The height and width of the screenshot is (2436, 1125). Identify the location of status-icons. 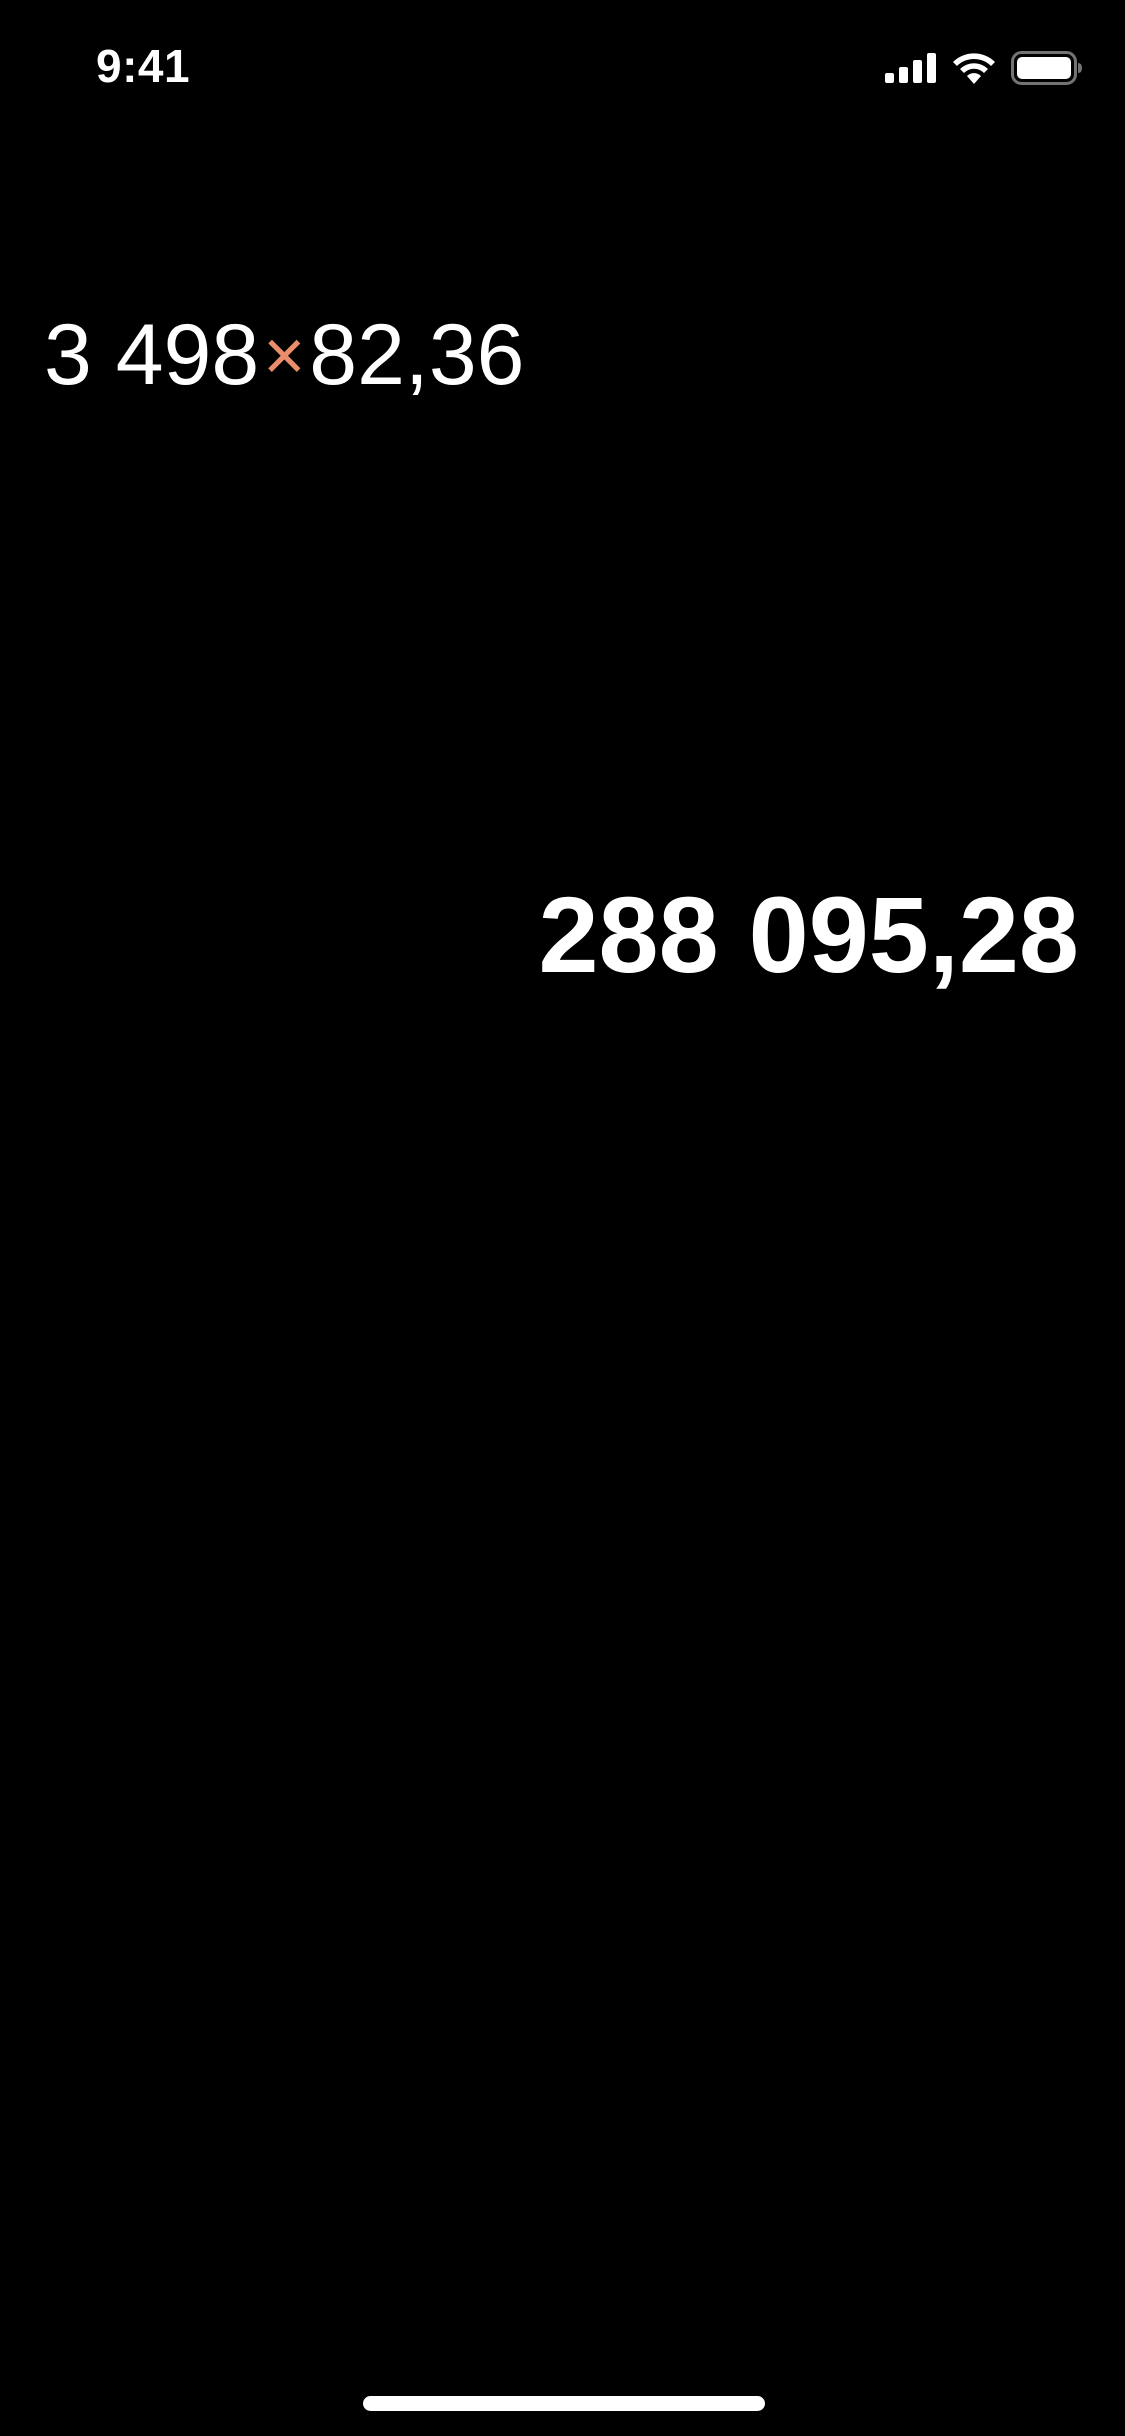
(977, 68).